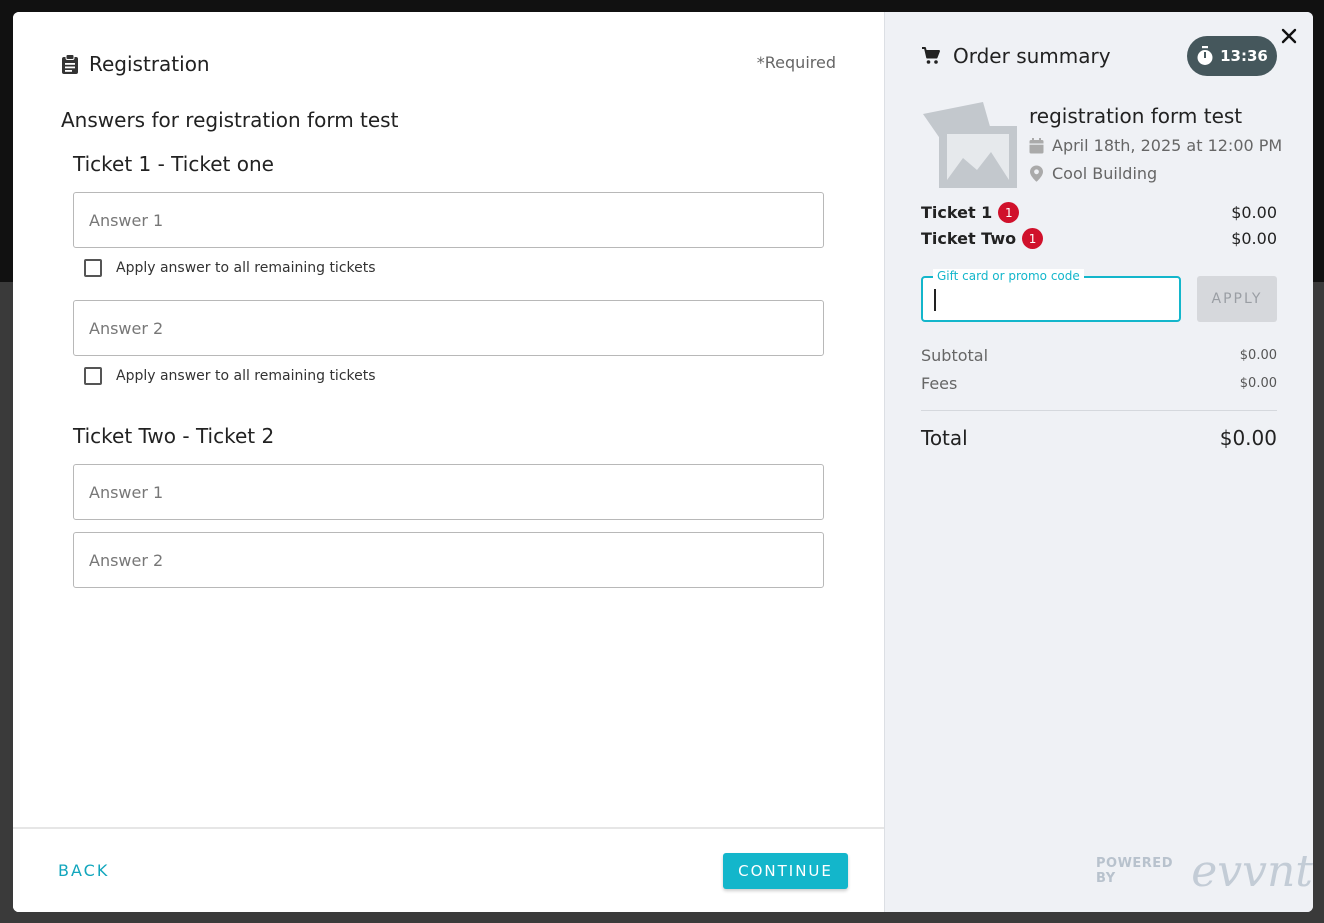  Describe the element at coordinates (955, 355) in the screenshot. I see `subtotal-label: Subtotal` at that location.